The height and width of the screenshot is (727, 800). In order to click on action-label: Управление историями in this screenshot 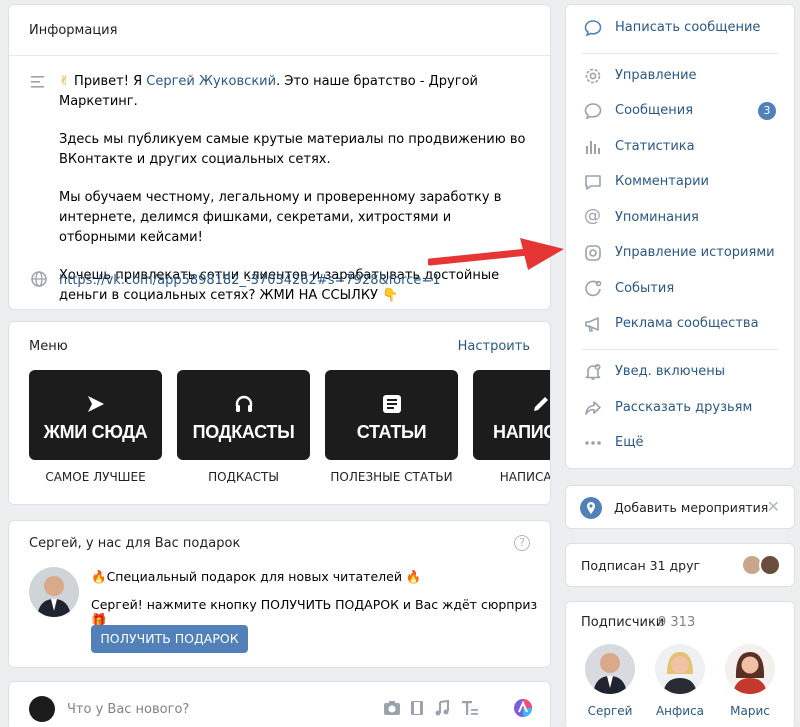, I will do `click(695, 252)`.